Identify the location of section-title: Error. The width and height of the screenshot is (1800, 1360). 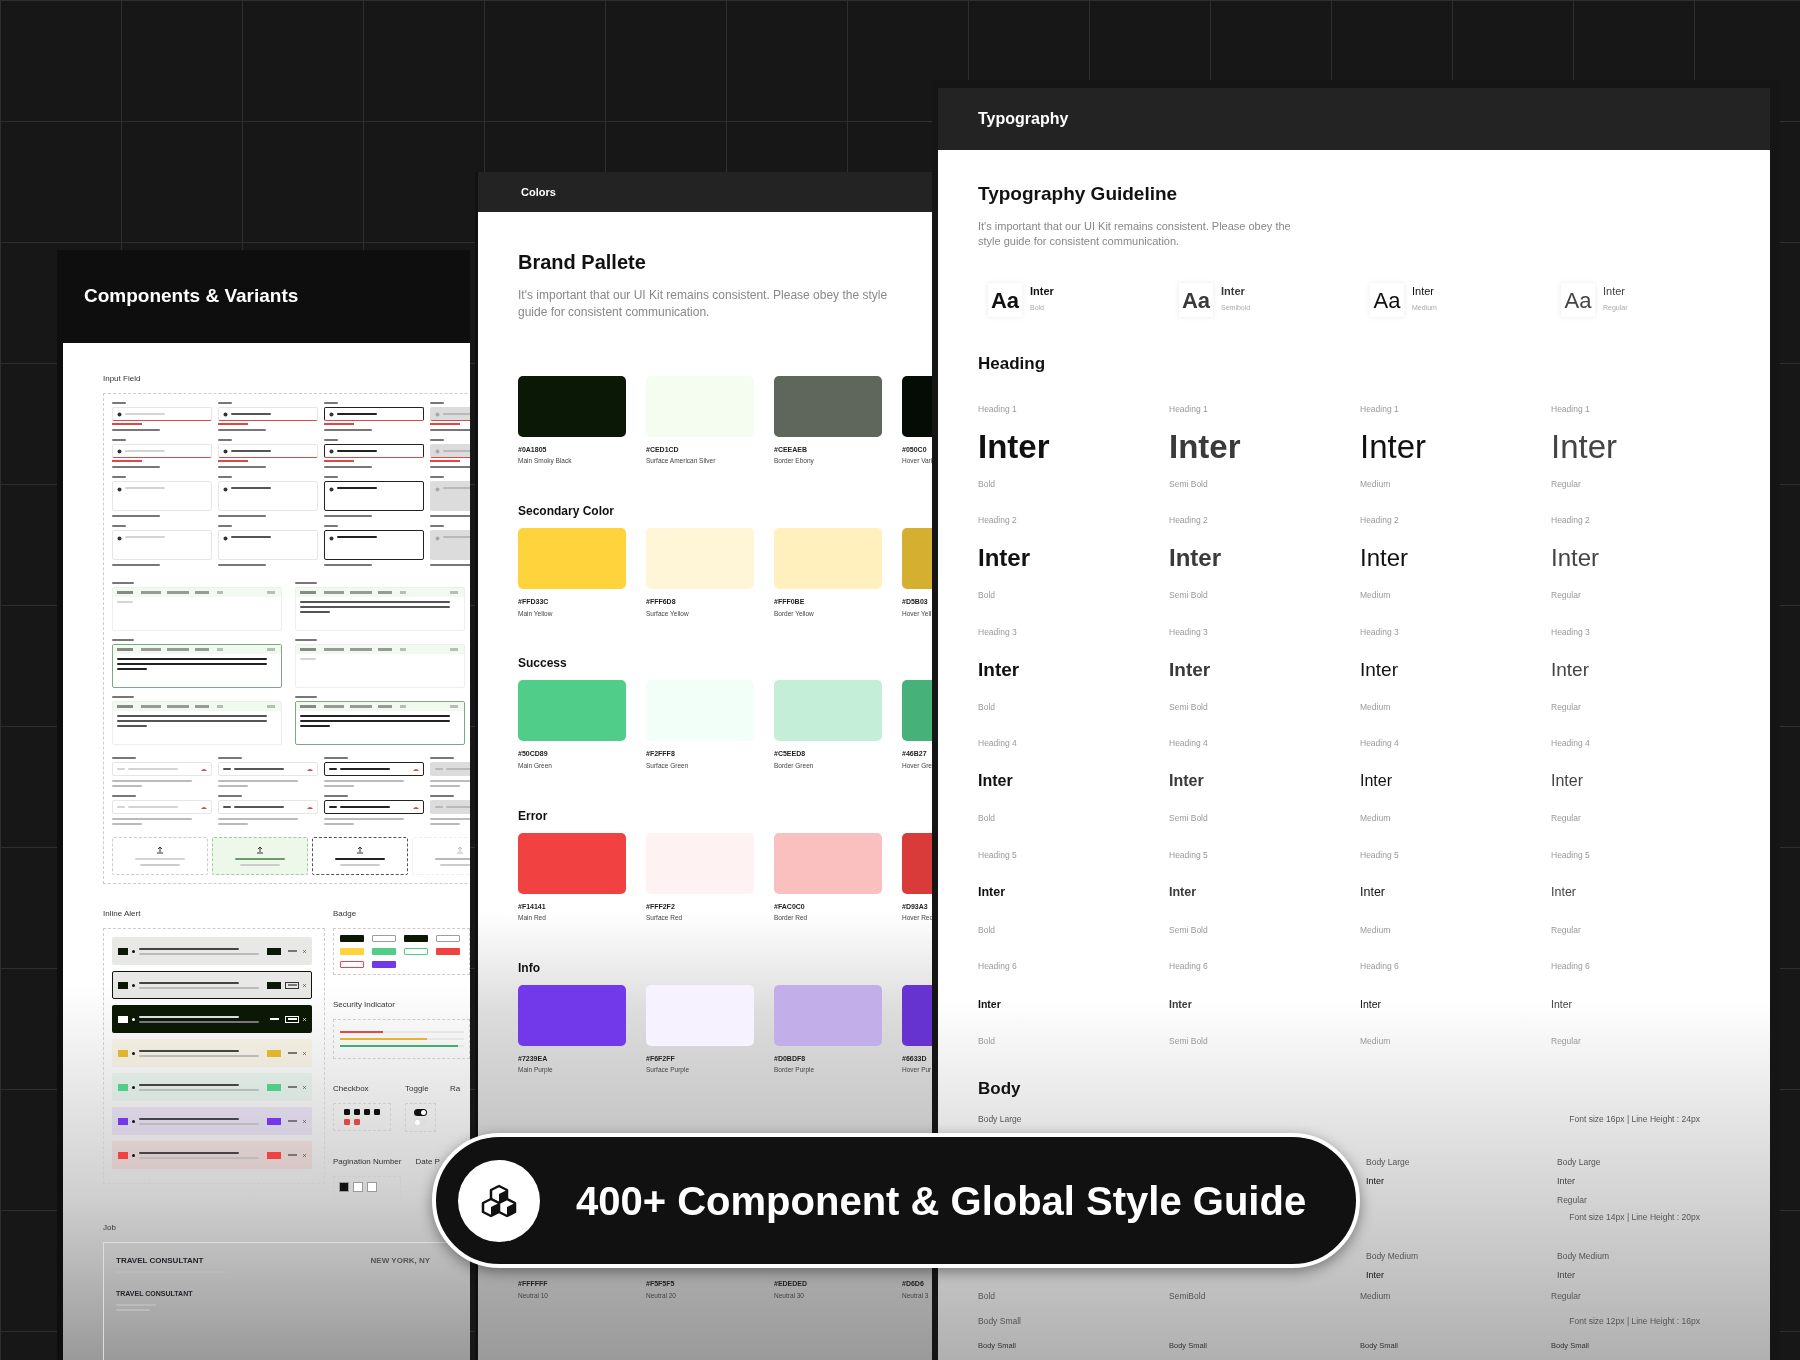
(533, 816).